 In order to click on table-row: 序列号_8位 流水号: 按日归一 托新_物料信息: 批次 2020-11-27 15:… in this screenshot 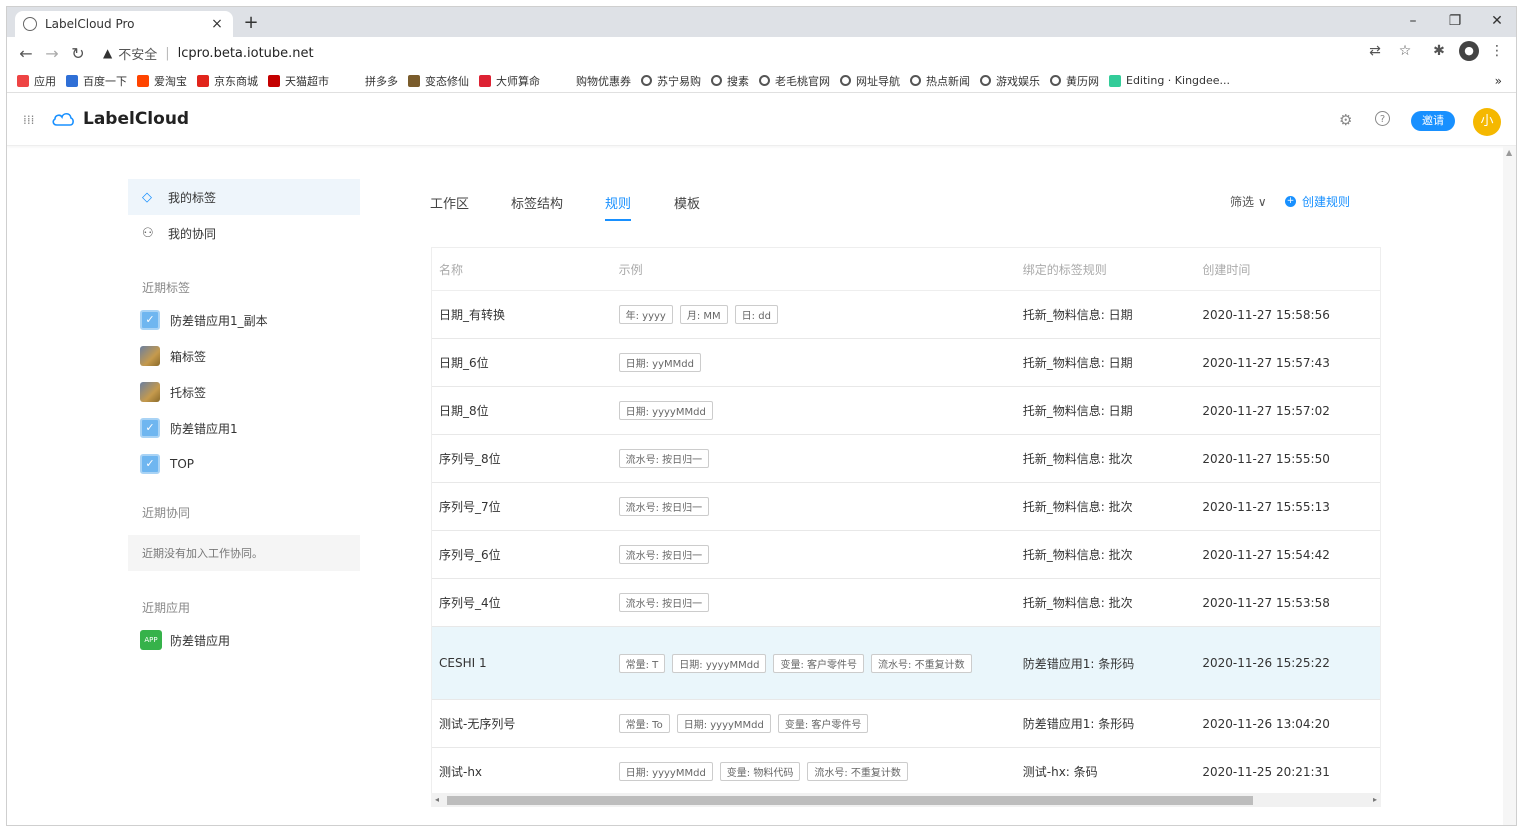, I will do `click(906, 459)`.